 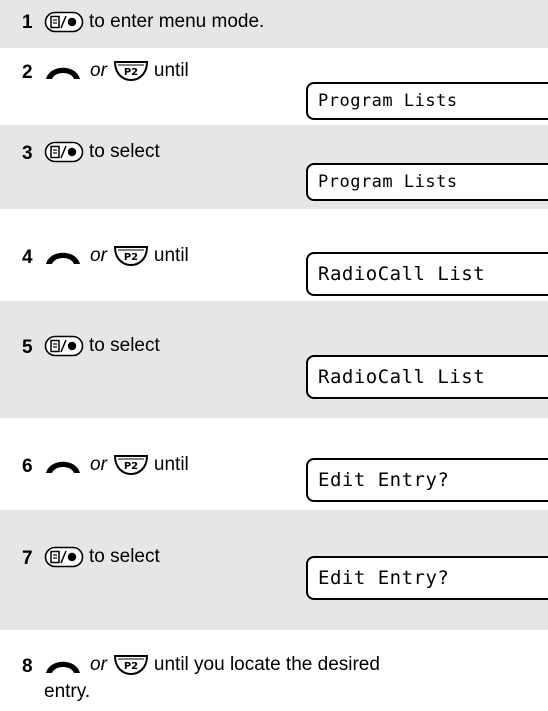 What do you see at coordinates (27, 22) in the screenshot?
I see `step-number: 1` at bounding box center [27, 22].